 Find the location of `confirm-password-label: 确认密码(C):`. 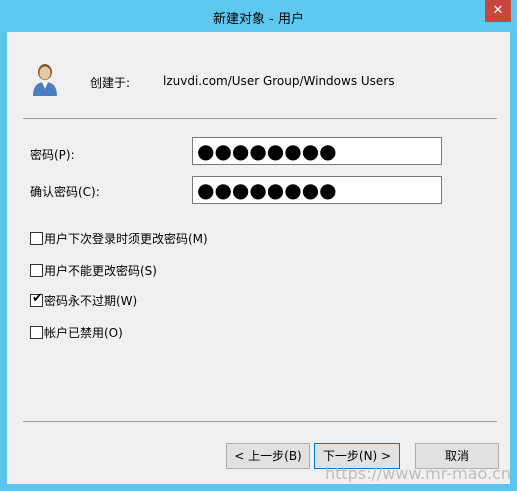

confirm-password-label: 确认密码(C): is located at coordinates (65, 192).